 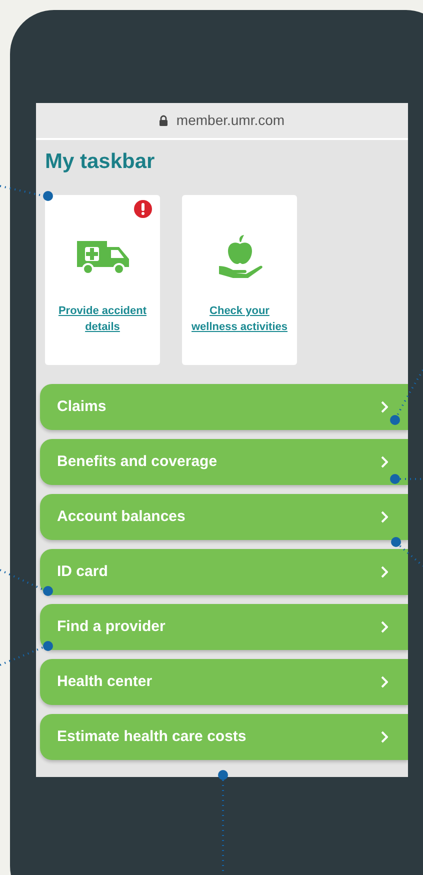 What do you see at coordinates (224, 627) in the screenshot?
I see `menu-item: Find a provider` at bounding box center [224, 627].